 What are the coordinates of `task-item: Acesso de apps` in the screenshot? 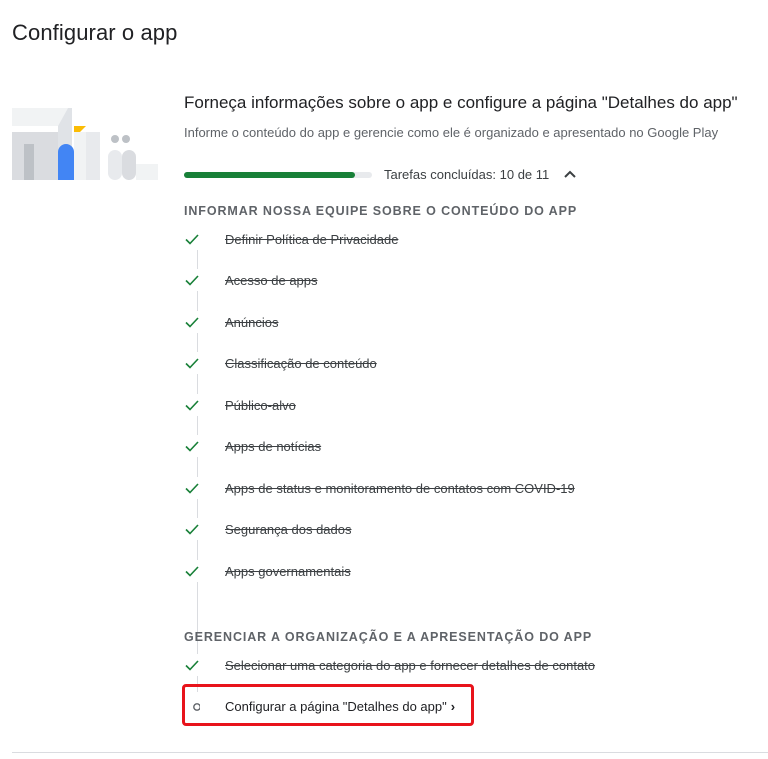 It's located at (251, 280).